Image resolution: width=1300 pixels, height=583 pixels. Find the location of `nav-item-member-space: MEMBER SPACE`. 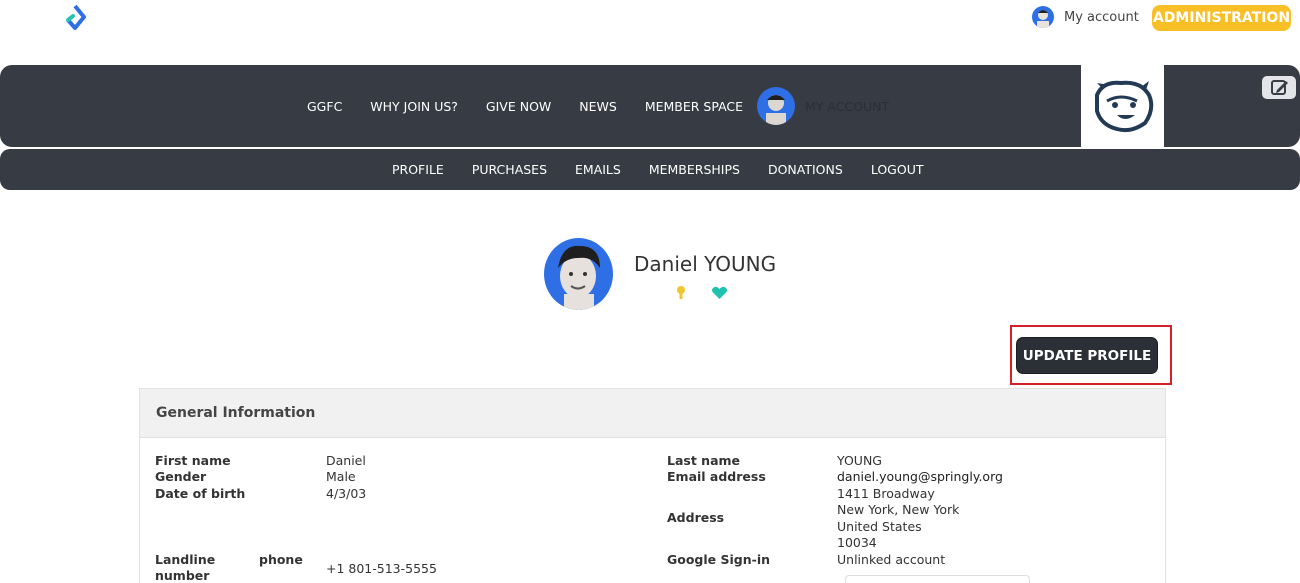

nav-item-member-space: MEMBER SPACE is located at coordinates (694, 106).